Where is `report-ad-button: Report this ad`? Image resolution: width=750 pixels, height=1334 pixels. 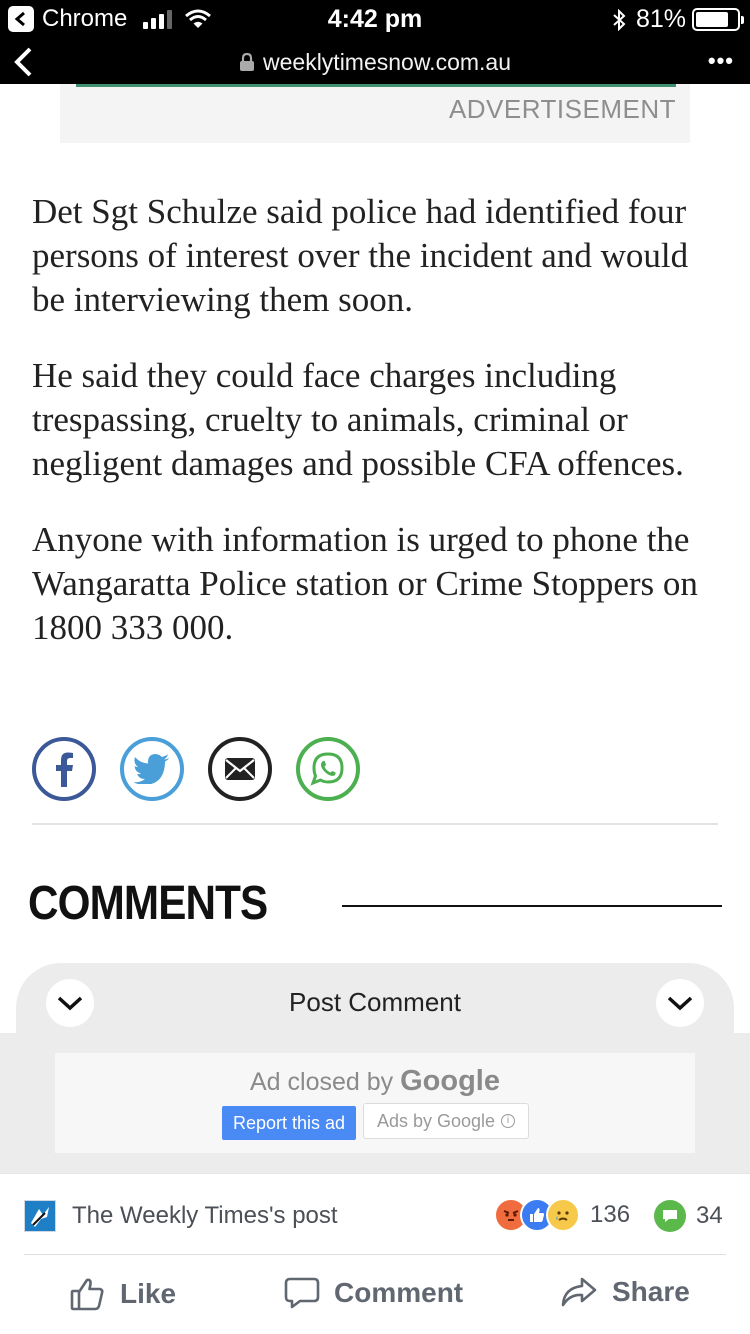
report-ad-button: Report this ad is located at coordinates (289, 1123).